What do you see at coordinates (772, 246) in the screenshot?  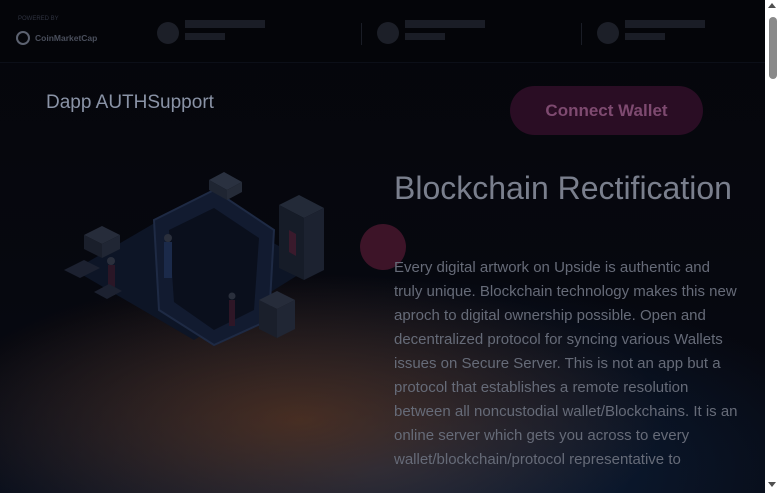 I see `vertical-scrollbar` at bounding box center [772, 246].